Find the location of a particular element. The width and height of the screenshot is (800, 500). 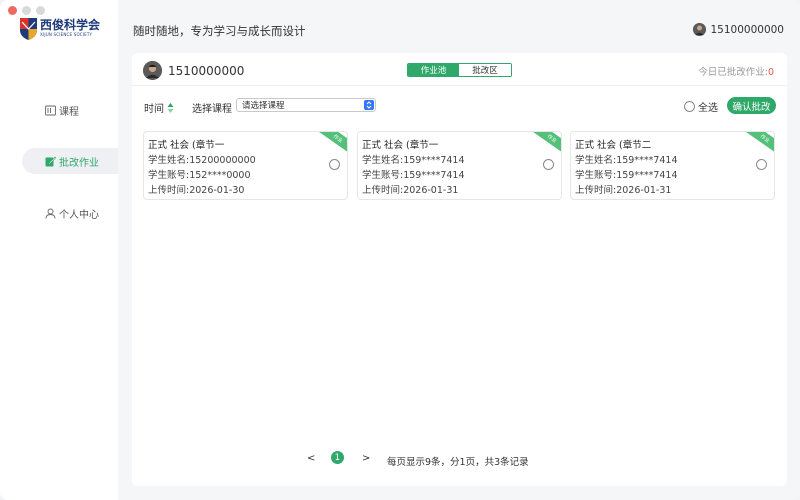

card-title: 正式 社会 (章节二 is located at coordinates (613, 145).